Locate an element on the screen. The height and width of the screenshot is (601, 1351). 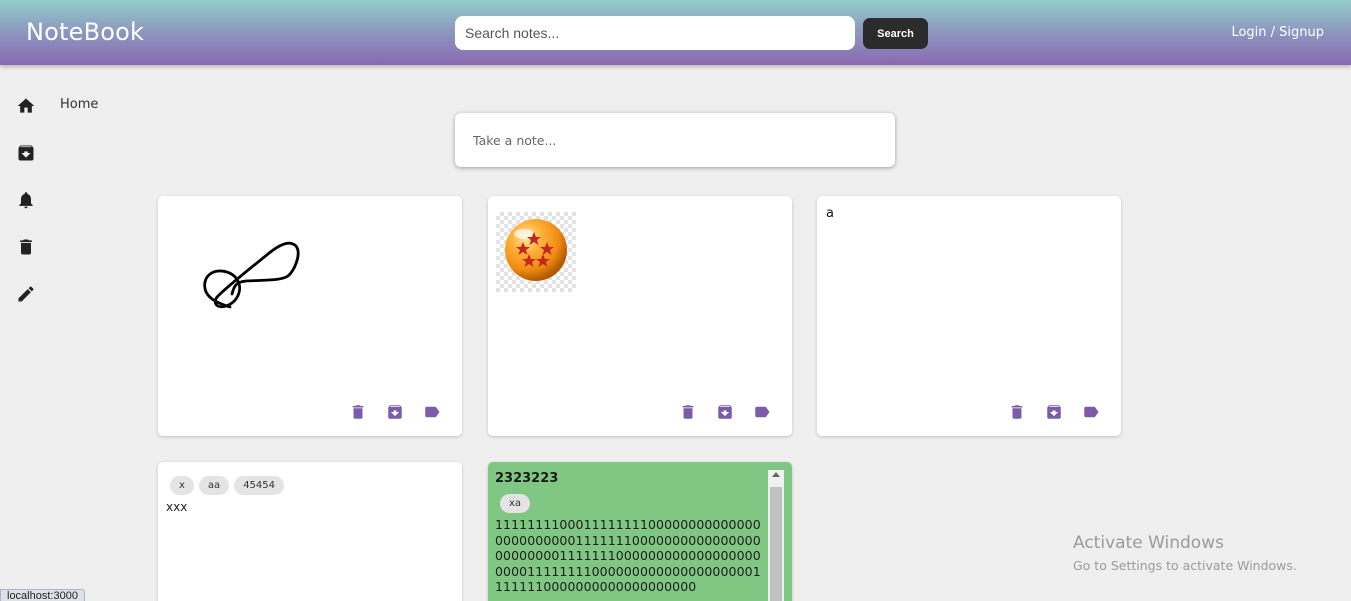
note-labels: xa is located at coordinates (517, 502).